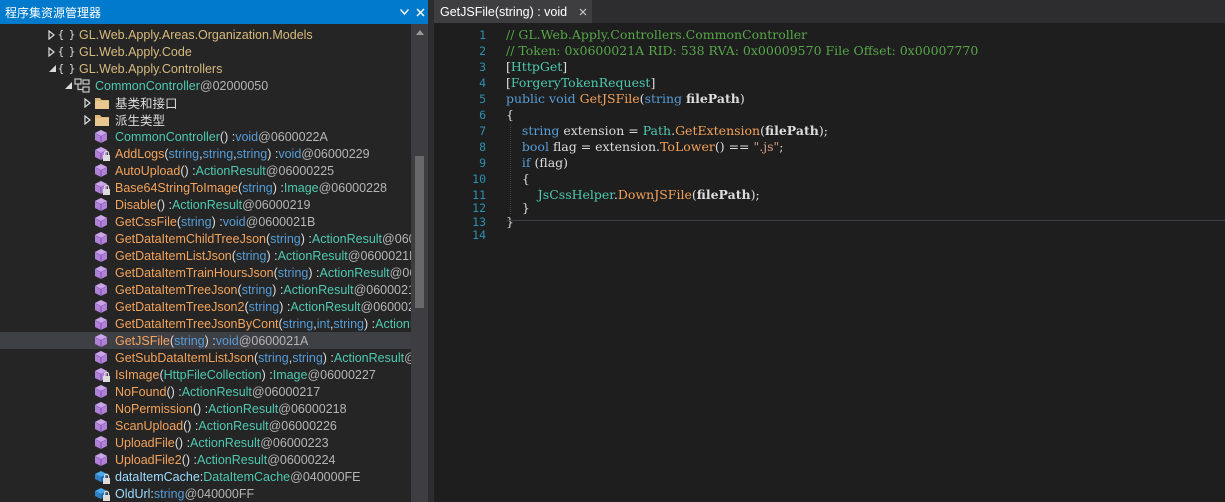  What do you see at coordinates (205, 221) in the screenshot?
I see `tree-node: GetCssFile(string) : void @0600021B` at bounding box center [205, 221].